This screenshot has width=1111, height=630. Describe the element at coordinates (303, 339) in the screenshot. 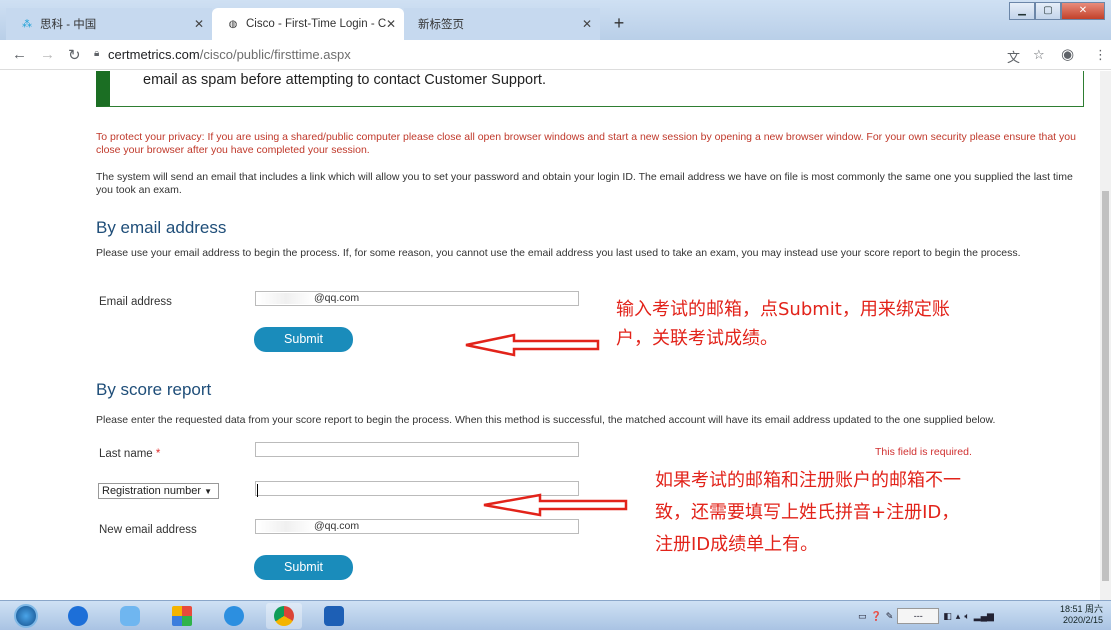

I see `email-submit-button: Submit` at that location.